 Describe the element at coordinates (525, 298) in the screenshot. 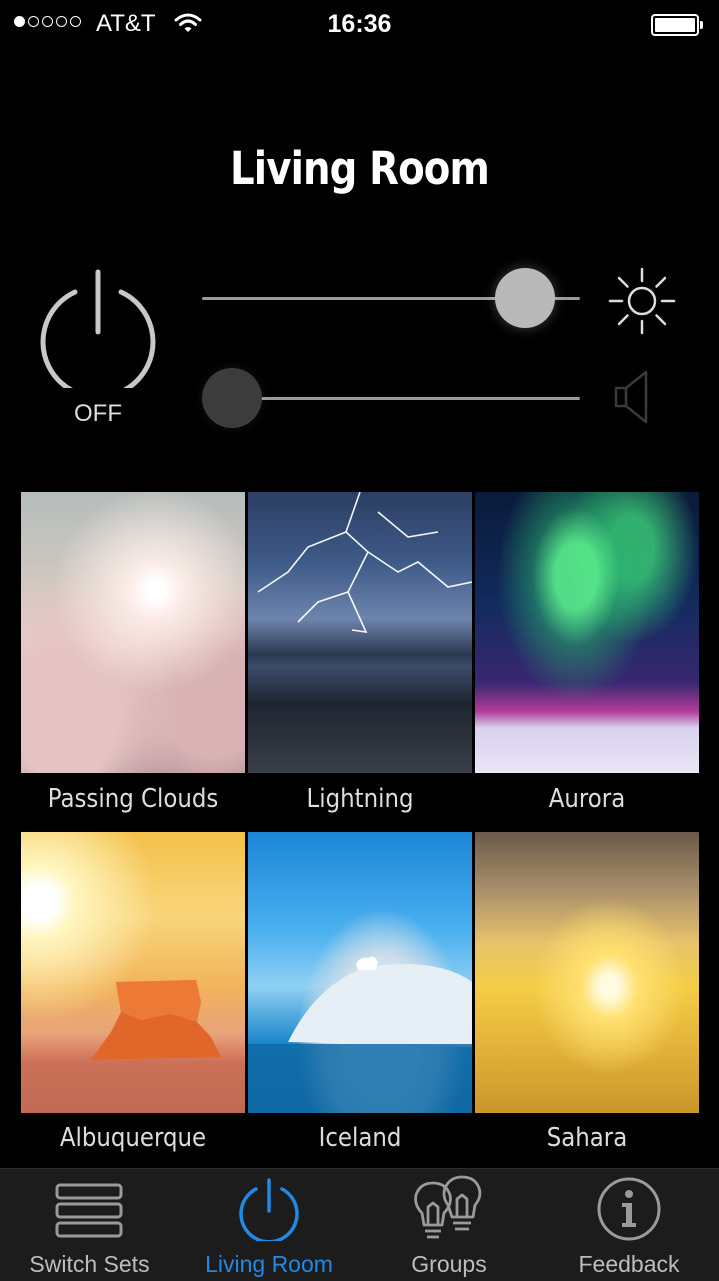

I see `brightness-slider-thumb` at that location.